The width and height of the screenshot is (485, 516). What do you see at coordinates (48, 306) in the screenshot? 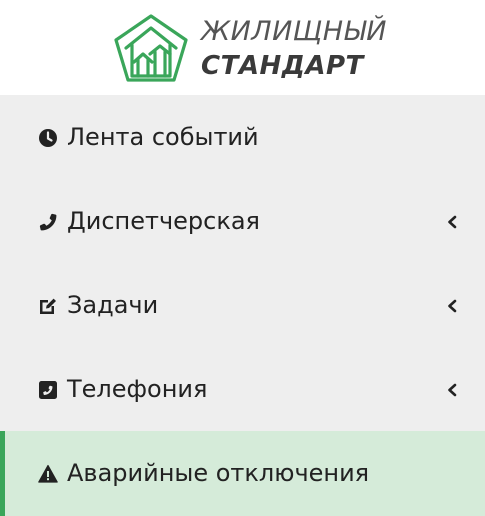
I see `edit-icon` at bounding box center [48, 306].